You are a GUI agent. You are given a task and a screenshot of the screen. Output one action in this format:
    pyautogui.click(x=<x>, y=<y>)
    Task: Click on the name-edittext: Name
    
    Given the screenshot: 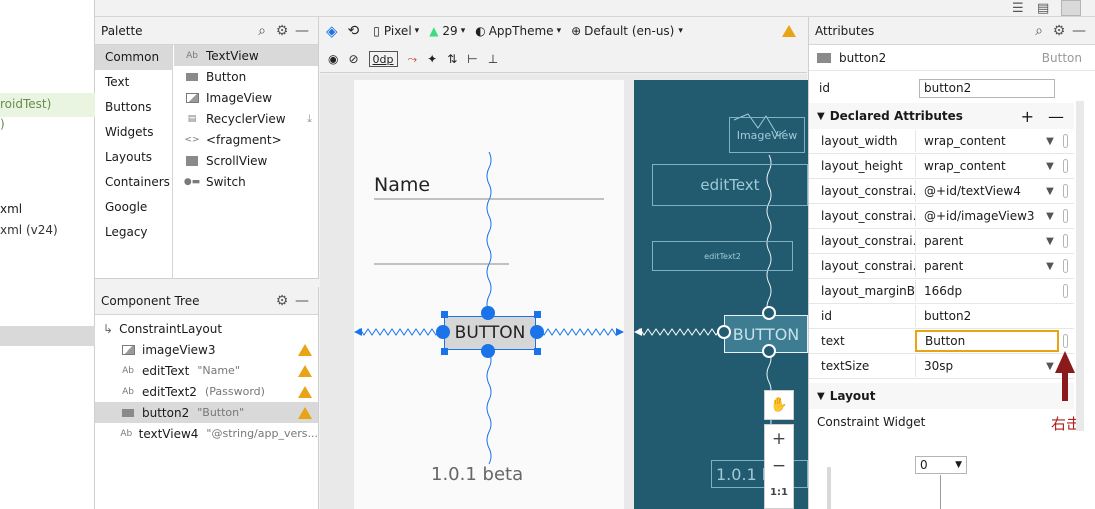 What is the action you would take?
    pyautogui.click(x=402, y=185)
    